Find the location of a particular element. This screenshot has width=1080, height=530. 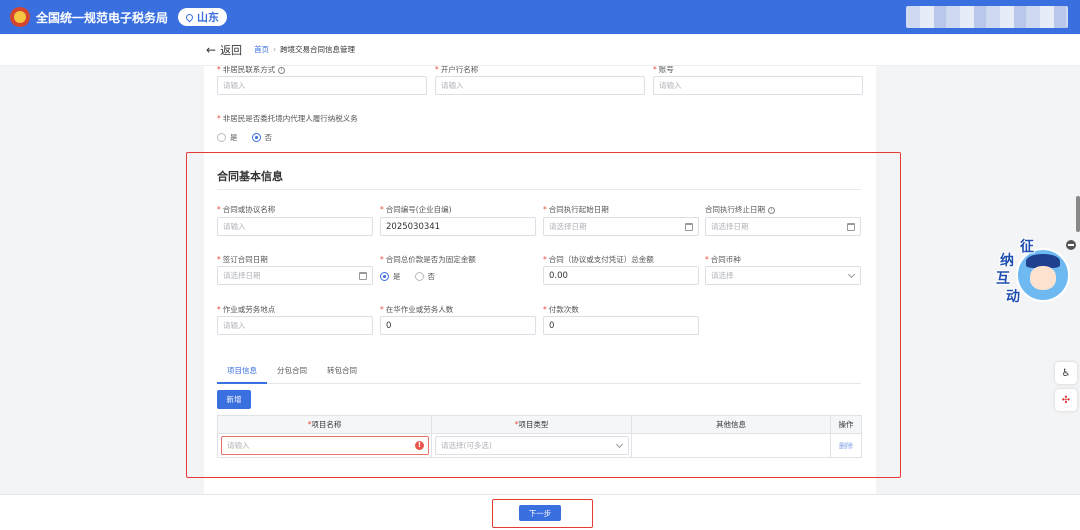

nav-bar: ← 返回 首页 › 跨境交易合同信息管理 is located at coordinates (540, 50).